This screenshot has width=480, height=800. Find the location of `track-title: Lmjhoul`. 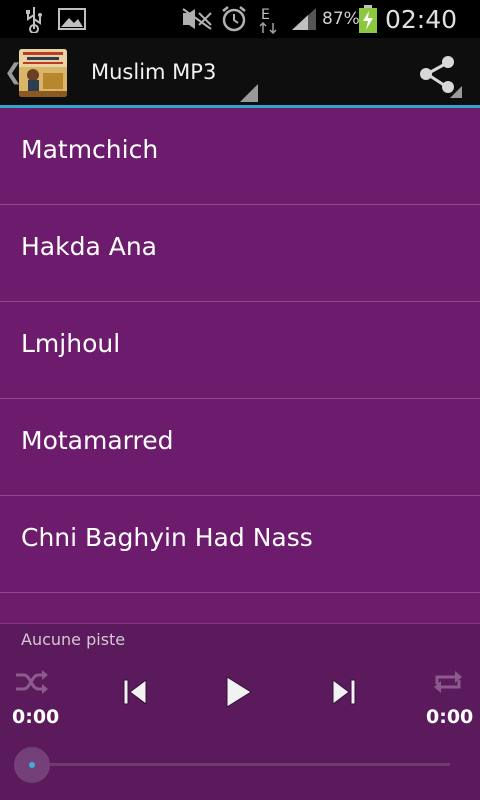

track-title: Lmjhoul is located at coordinates (71, 343).